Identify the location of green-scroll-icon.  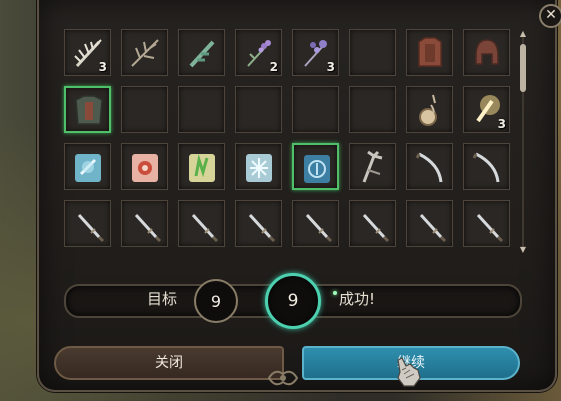
(202, 168).